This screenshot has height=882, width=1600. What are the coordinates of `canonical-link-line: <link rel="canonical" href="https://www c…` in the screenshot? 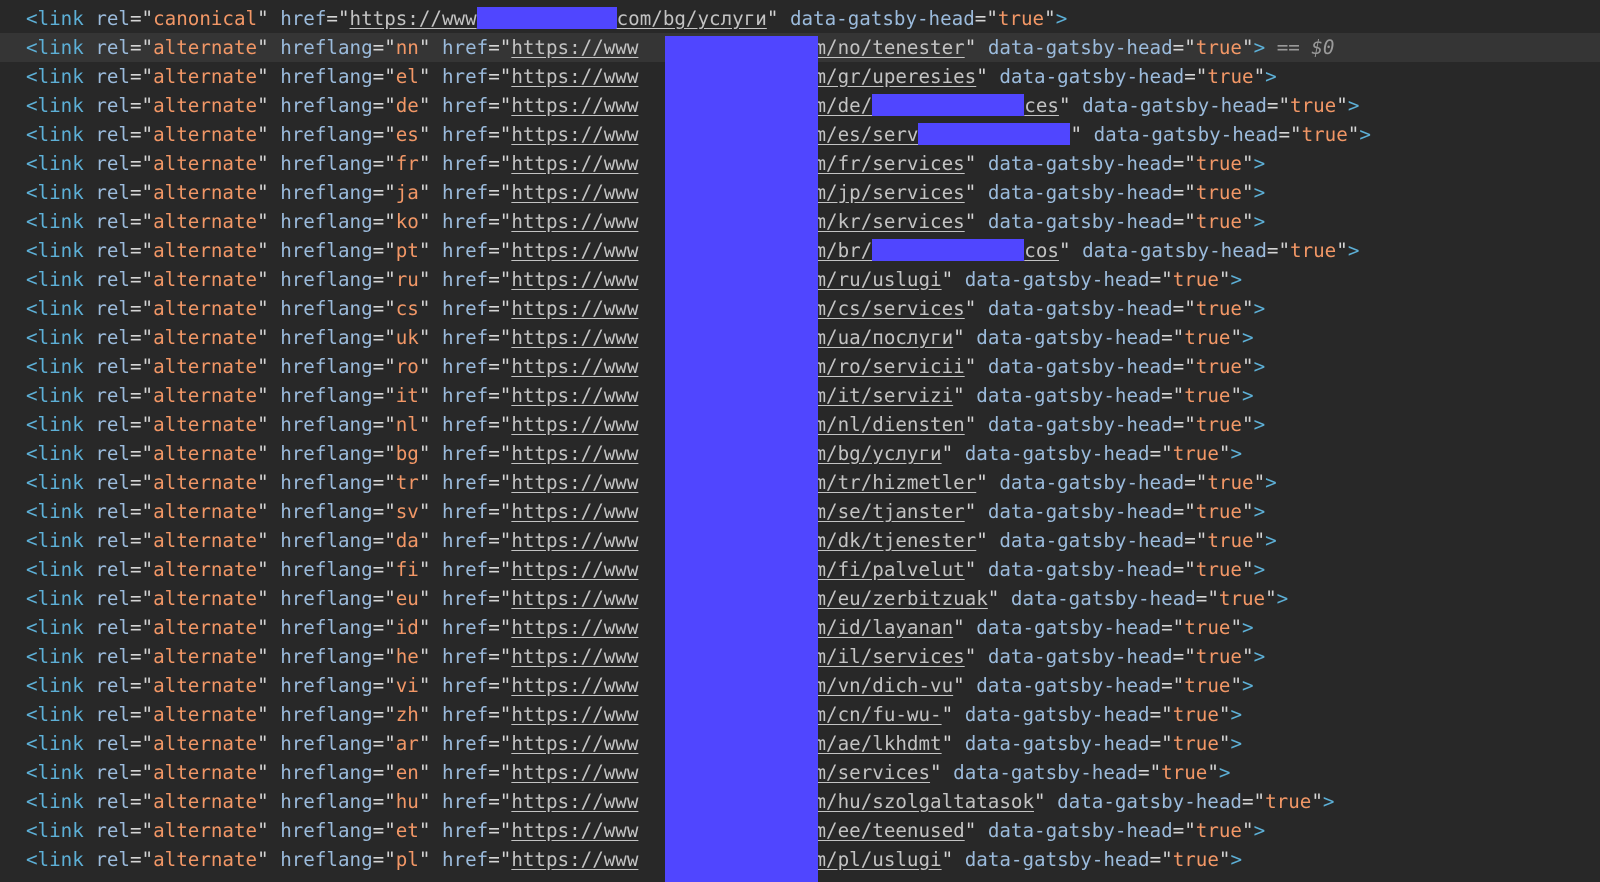 It's located at (800, 18).